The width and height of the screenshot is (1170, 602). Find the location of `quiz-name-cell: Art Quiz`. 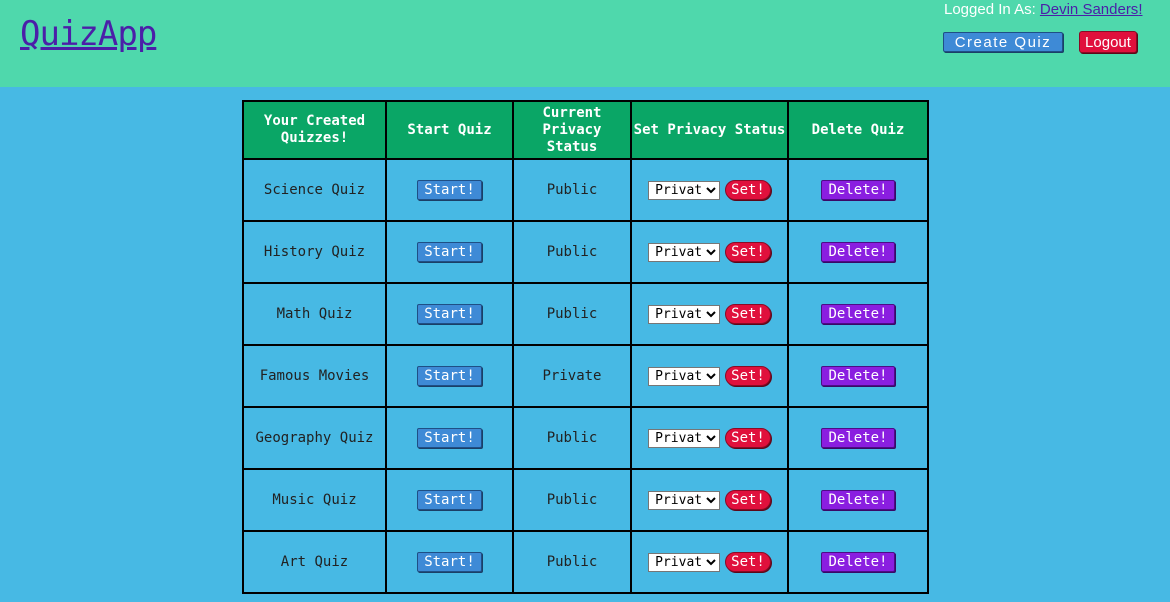

quiz-name-cell: Art Quiz is located at coordinates (314, 562).